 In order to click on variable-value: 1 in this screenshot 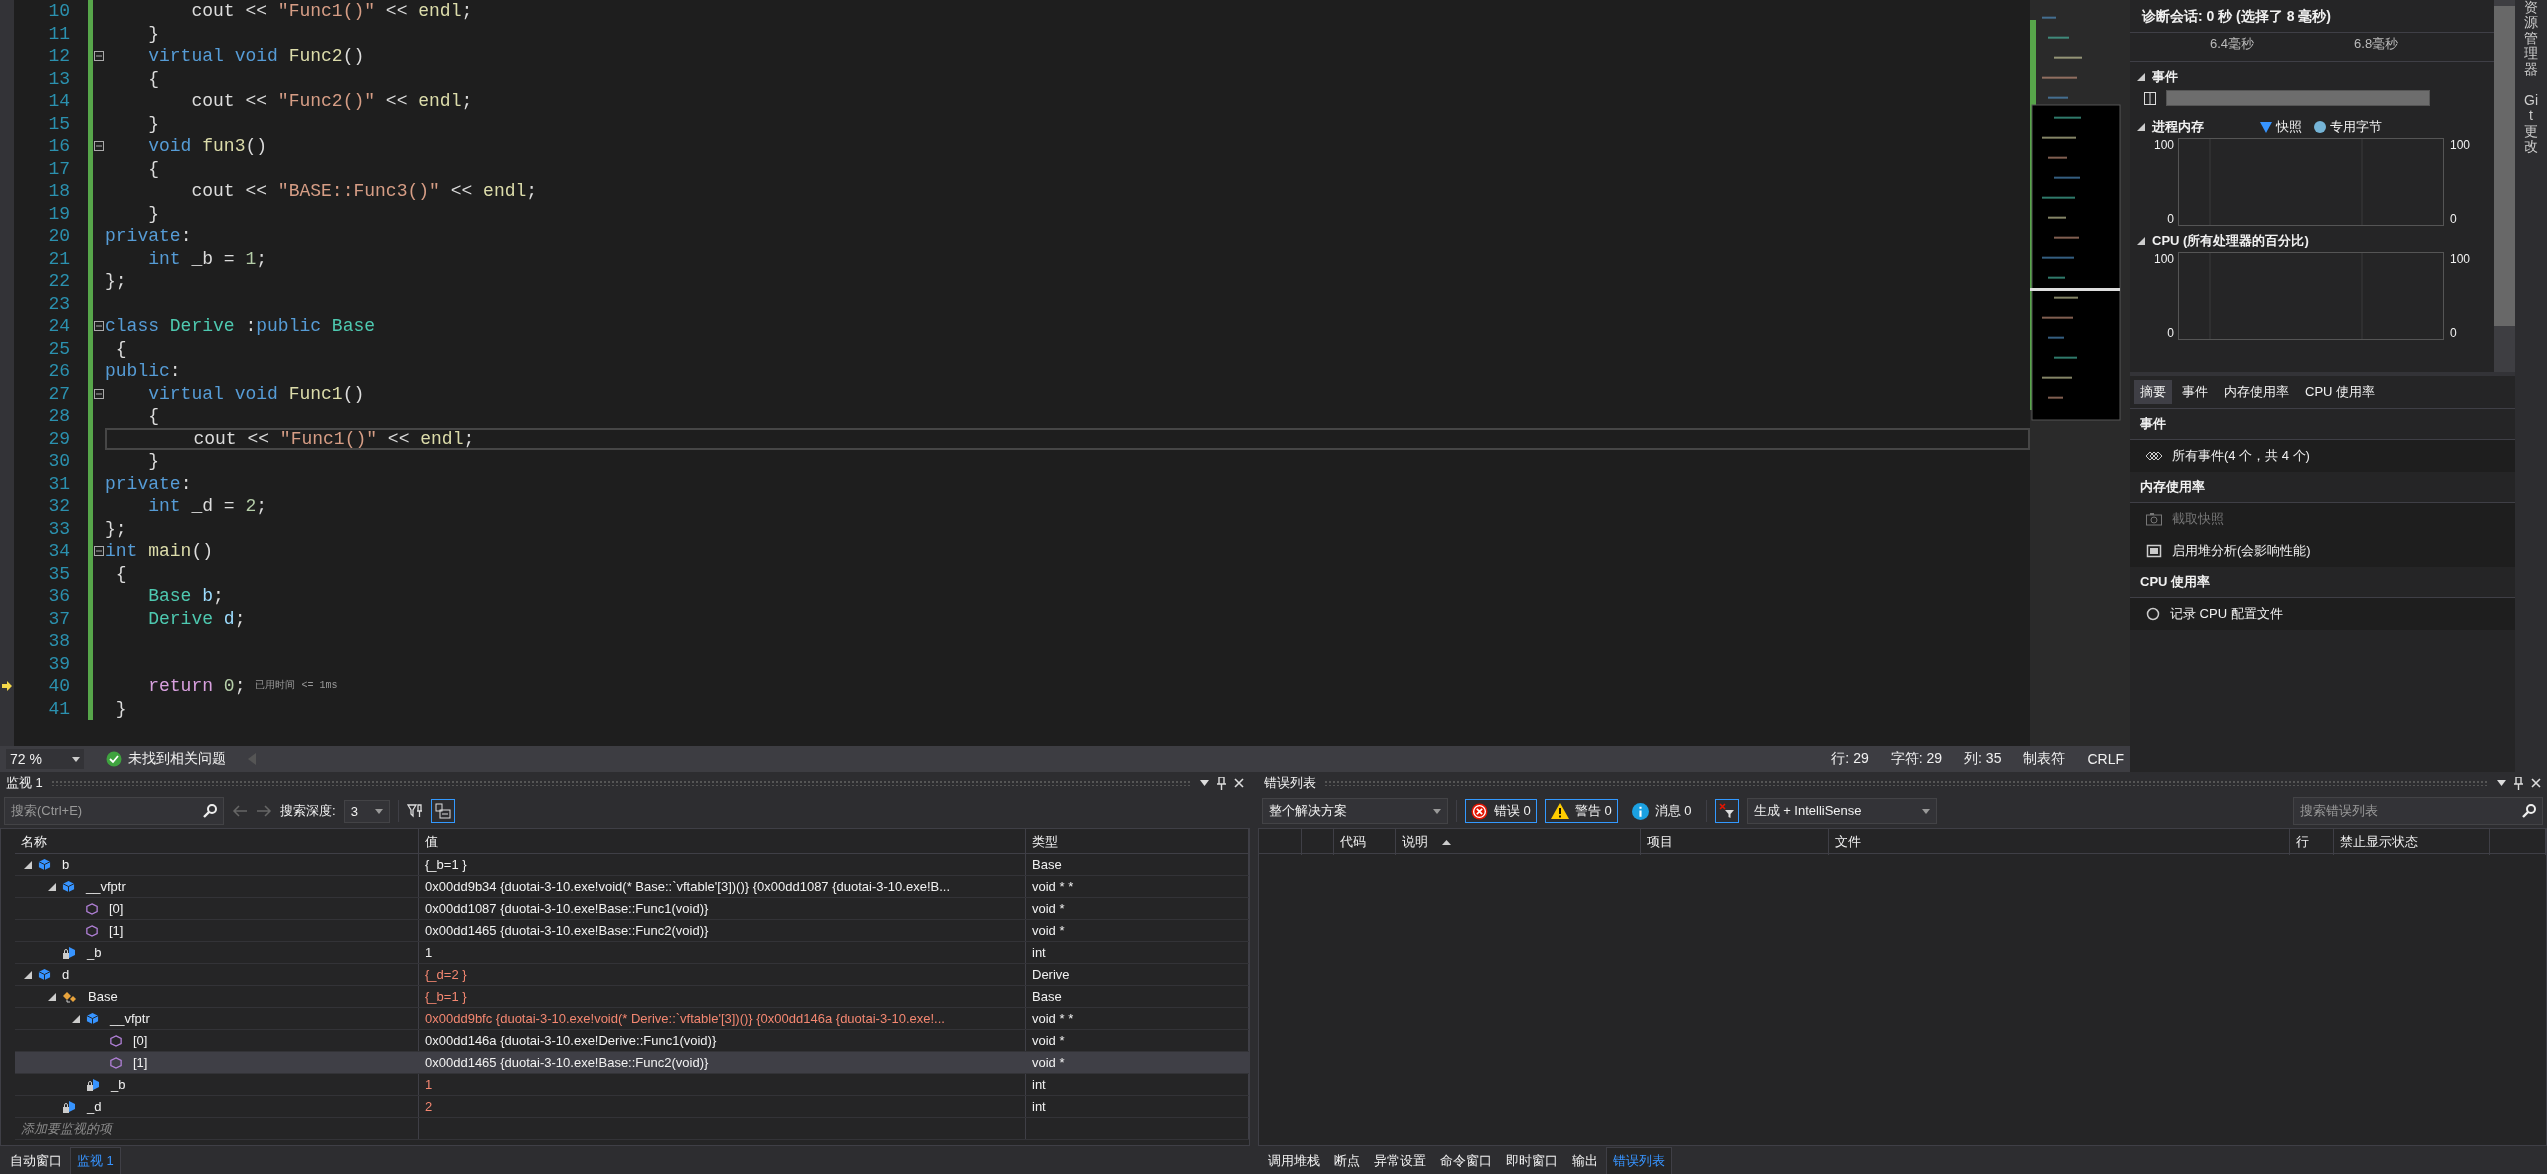, I will do `click(722, 952)`.